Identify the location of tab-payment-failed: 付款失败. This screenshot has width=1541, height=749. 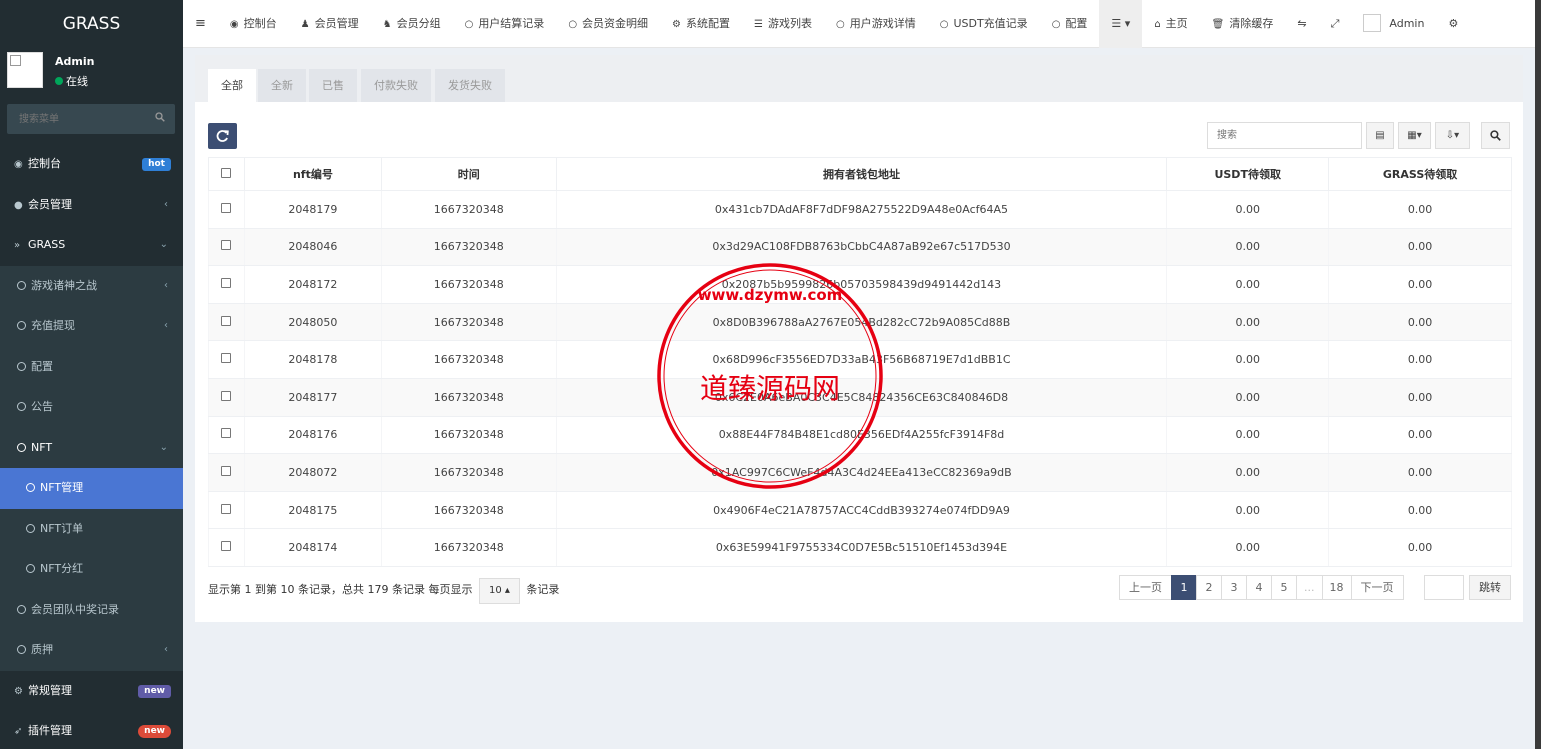
(396, 85).